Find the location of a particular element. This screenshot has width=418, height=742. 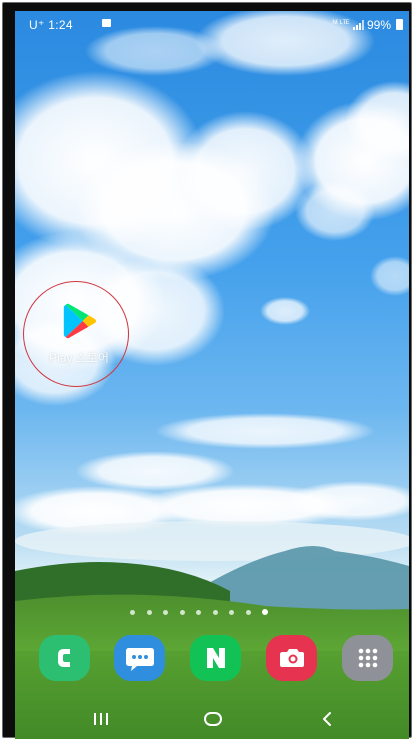

app-dock is located at coordinates (217, 660).